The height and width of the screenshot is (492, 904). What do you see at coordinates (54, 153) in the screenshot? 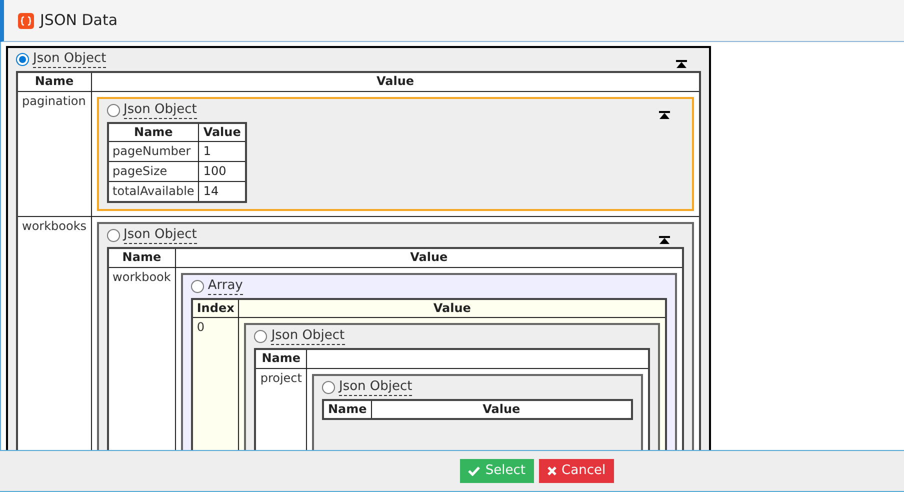
I see `key-cell: pagination` at bounding box center [54, 153].